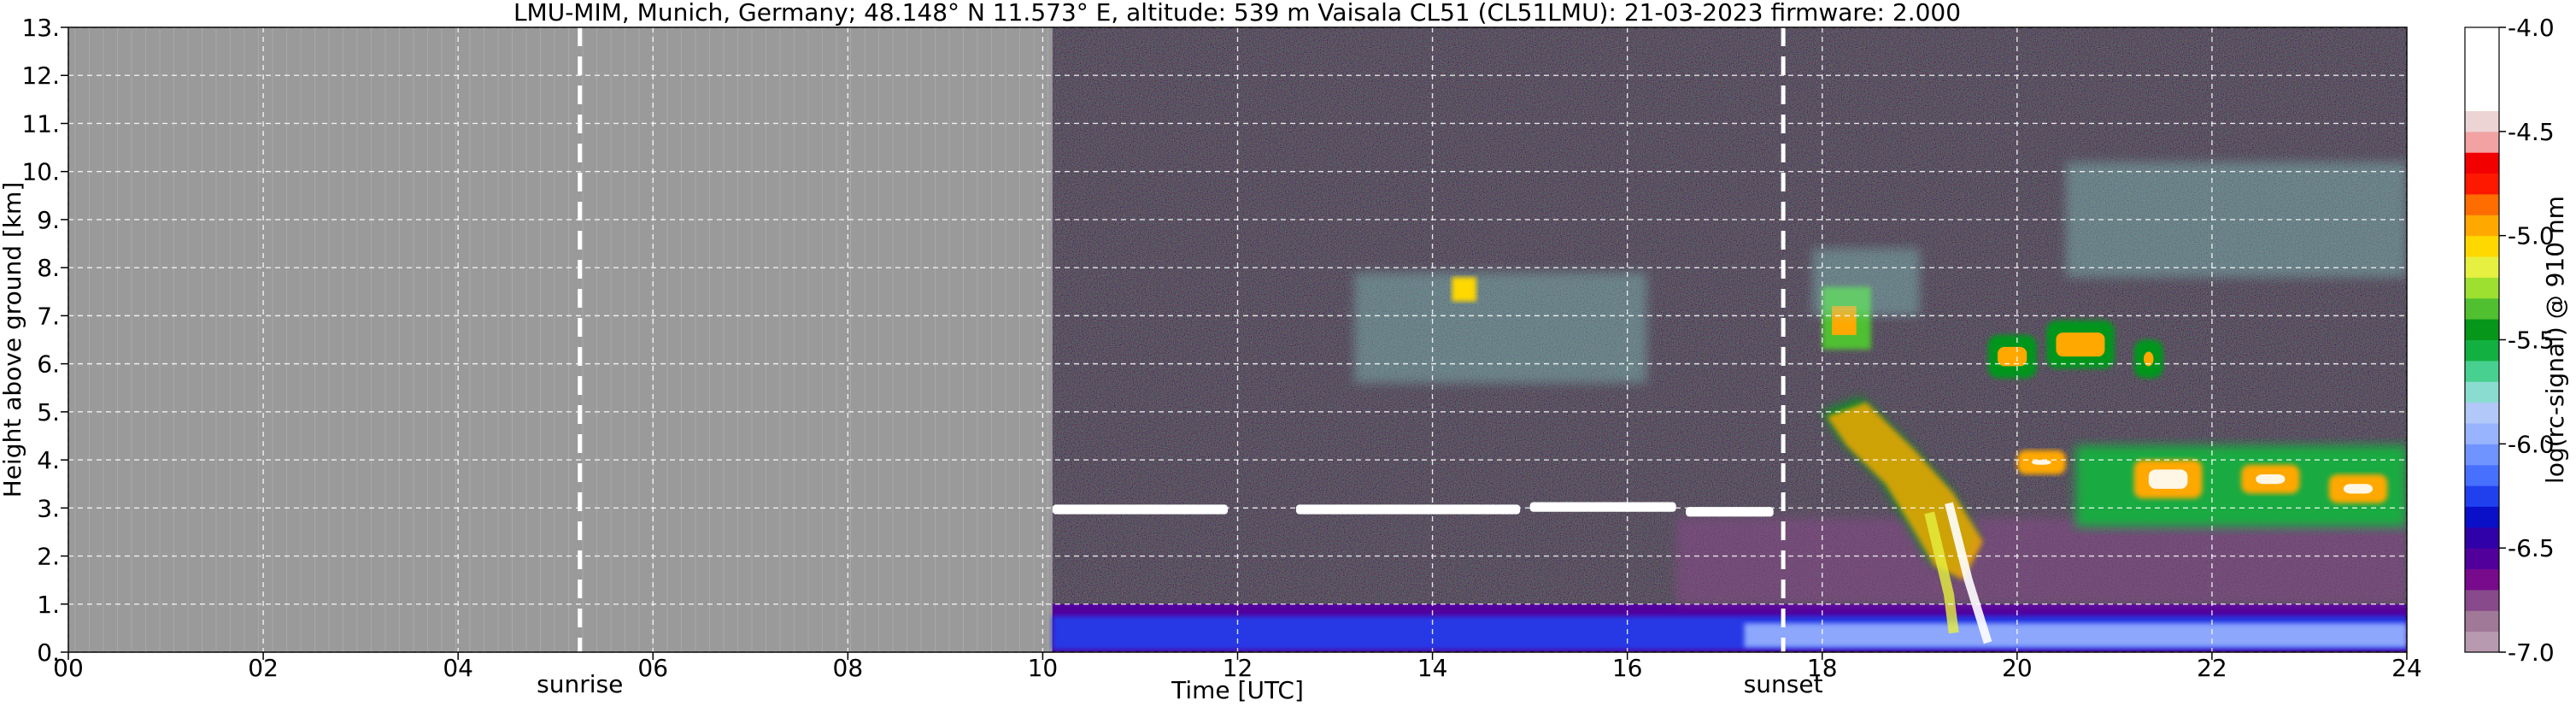  Describe the element at coordinates (2406, 668) in the screenshot. I see `x-tick-label: 24` at that location.